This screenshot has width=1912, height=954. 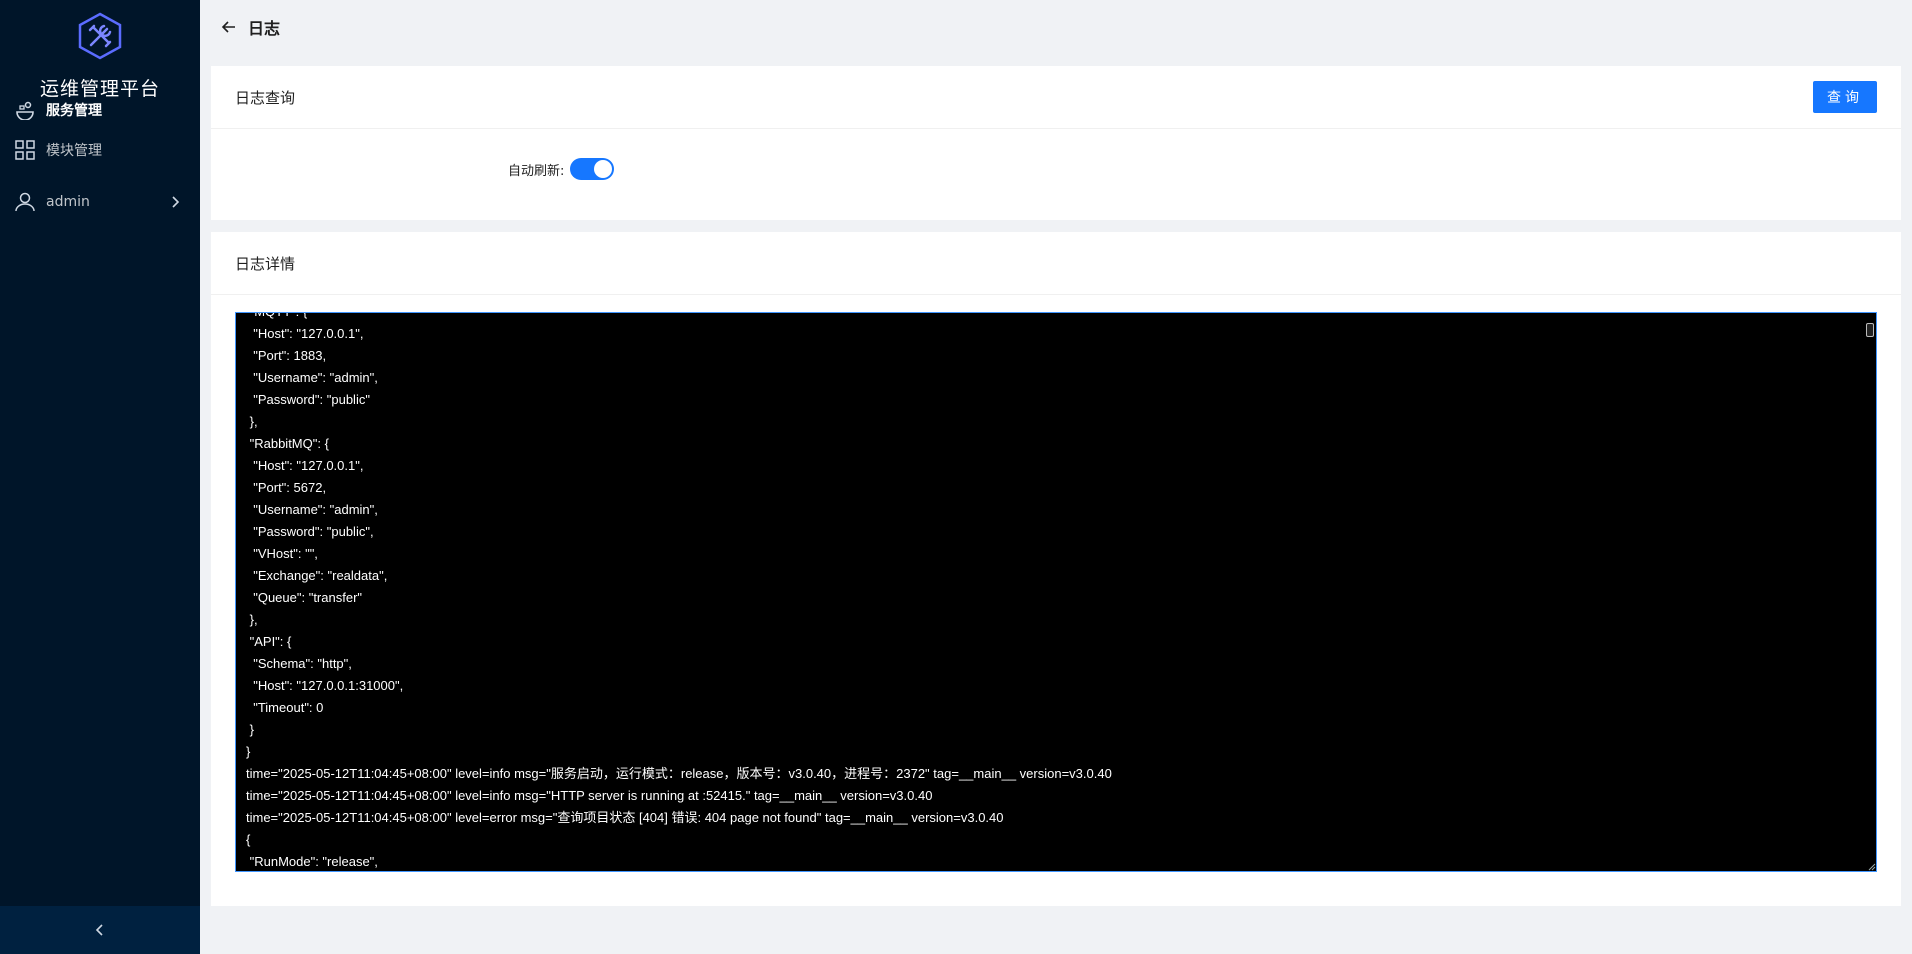 I want to click on page-header: 日志, so click(x=1056, y=27).